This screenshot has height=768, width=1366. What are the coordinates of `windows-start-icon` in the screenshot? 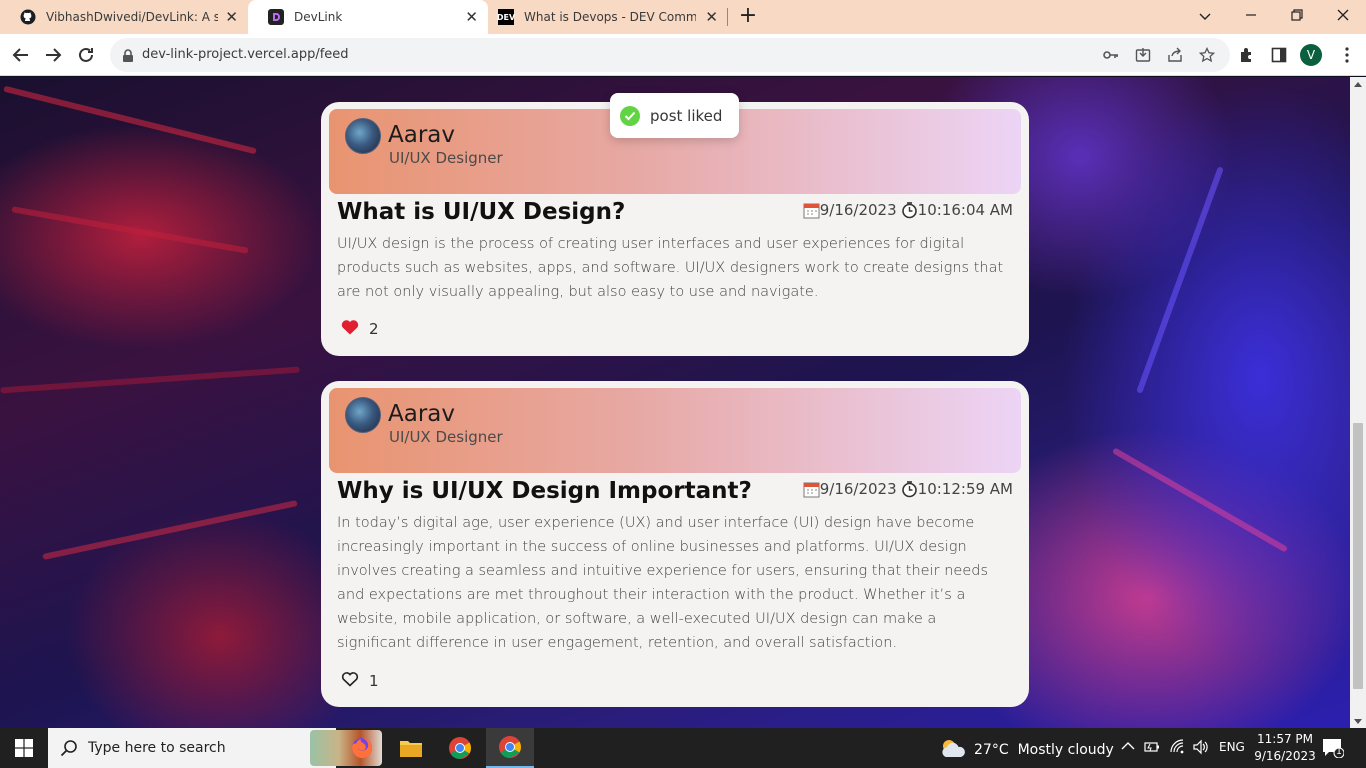 It's located at (24, 748).